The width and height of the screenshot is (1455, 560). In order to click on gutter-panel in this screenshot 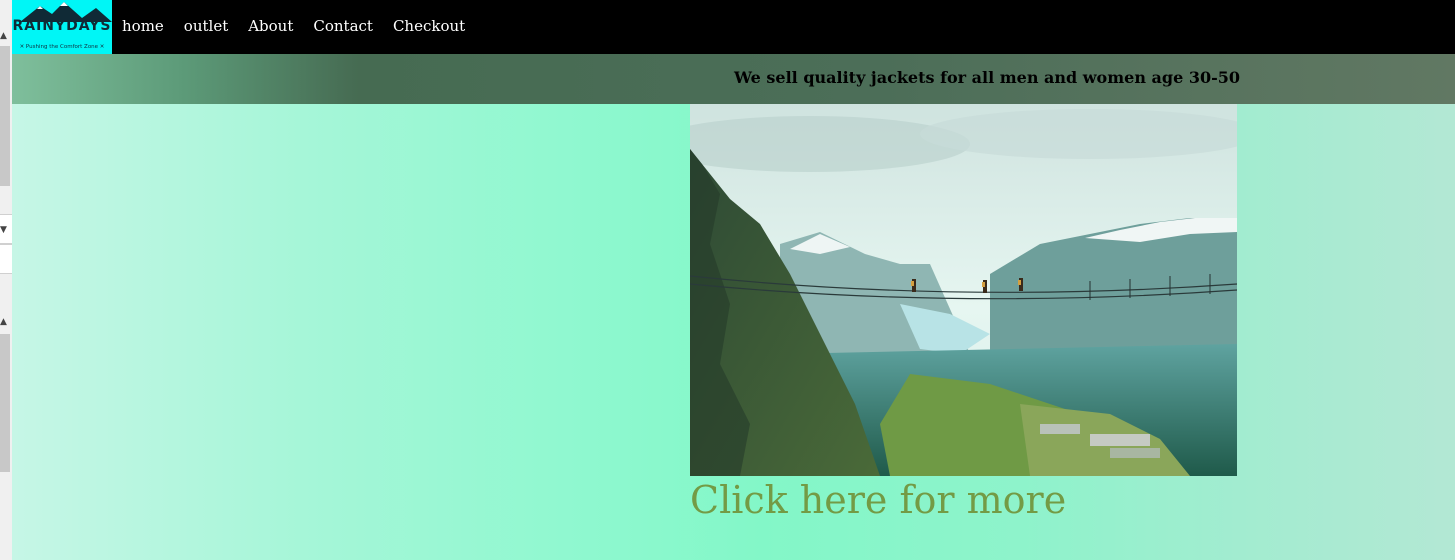, I will do `click(6, 259)`.